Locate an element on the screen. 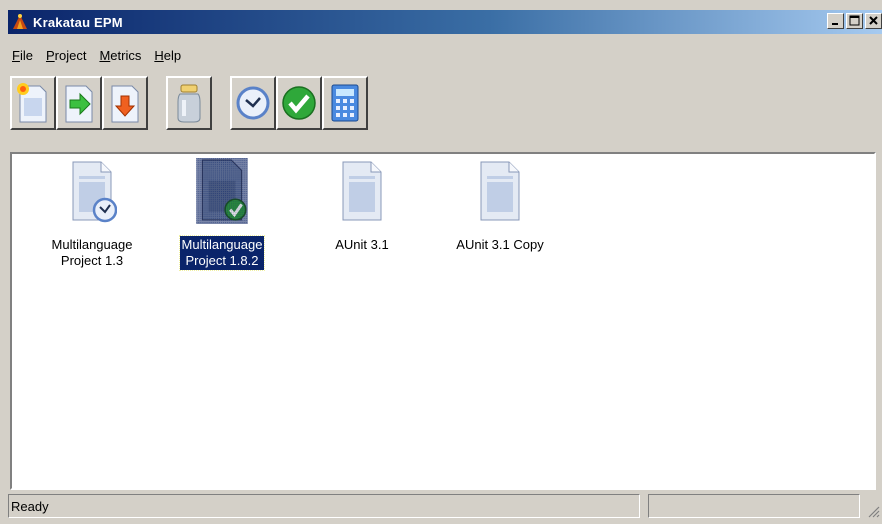 This screenshot has height=524, width=882. project-item-multilanguage-1-8-2: Multilanguage Project 1.8.2 is located at coordinates (222, 219).